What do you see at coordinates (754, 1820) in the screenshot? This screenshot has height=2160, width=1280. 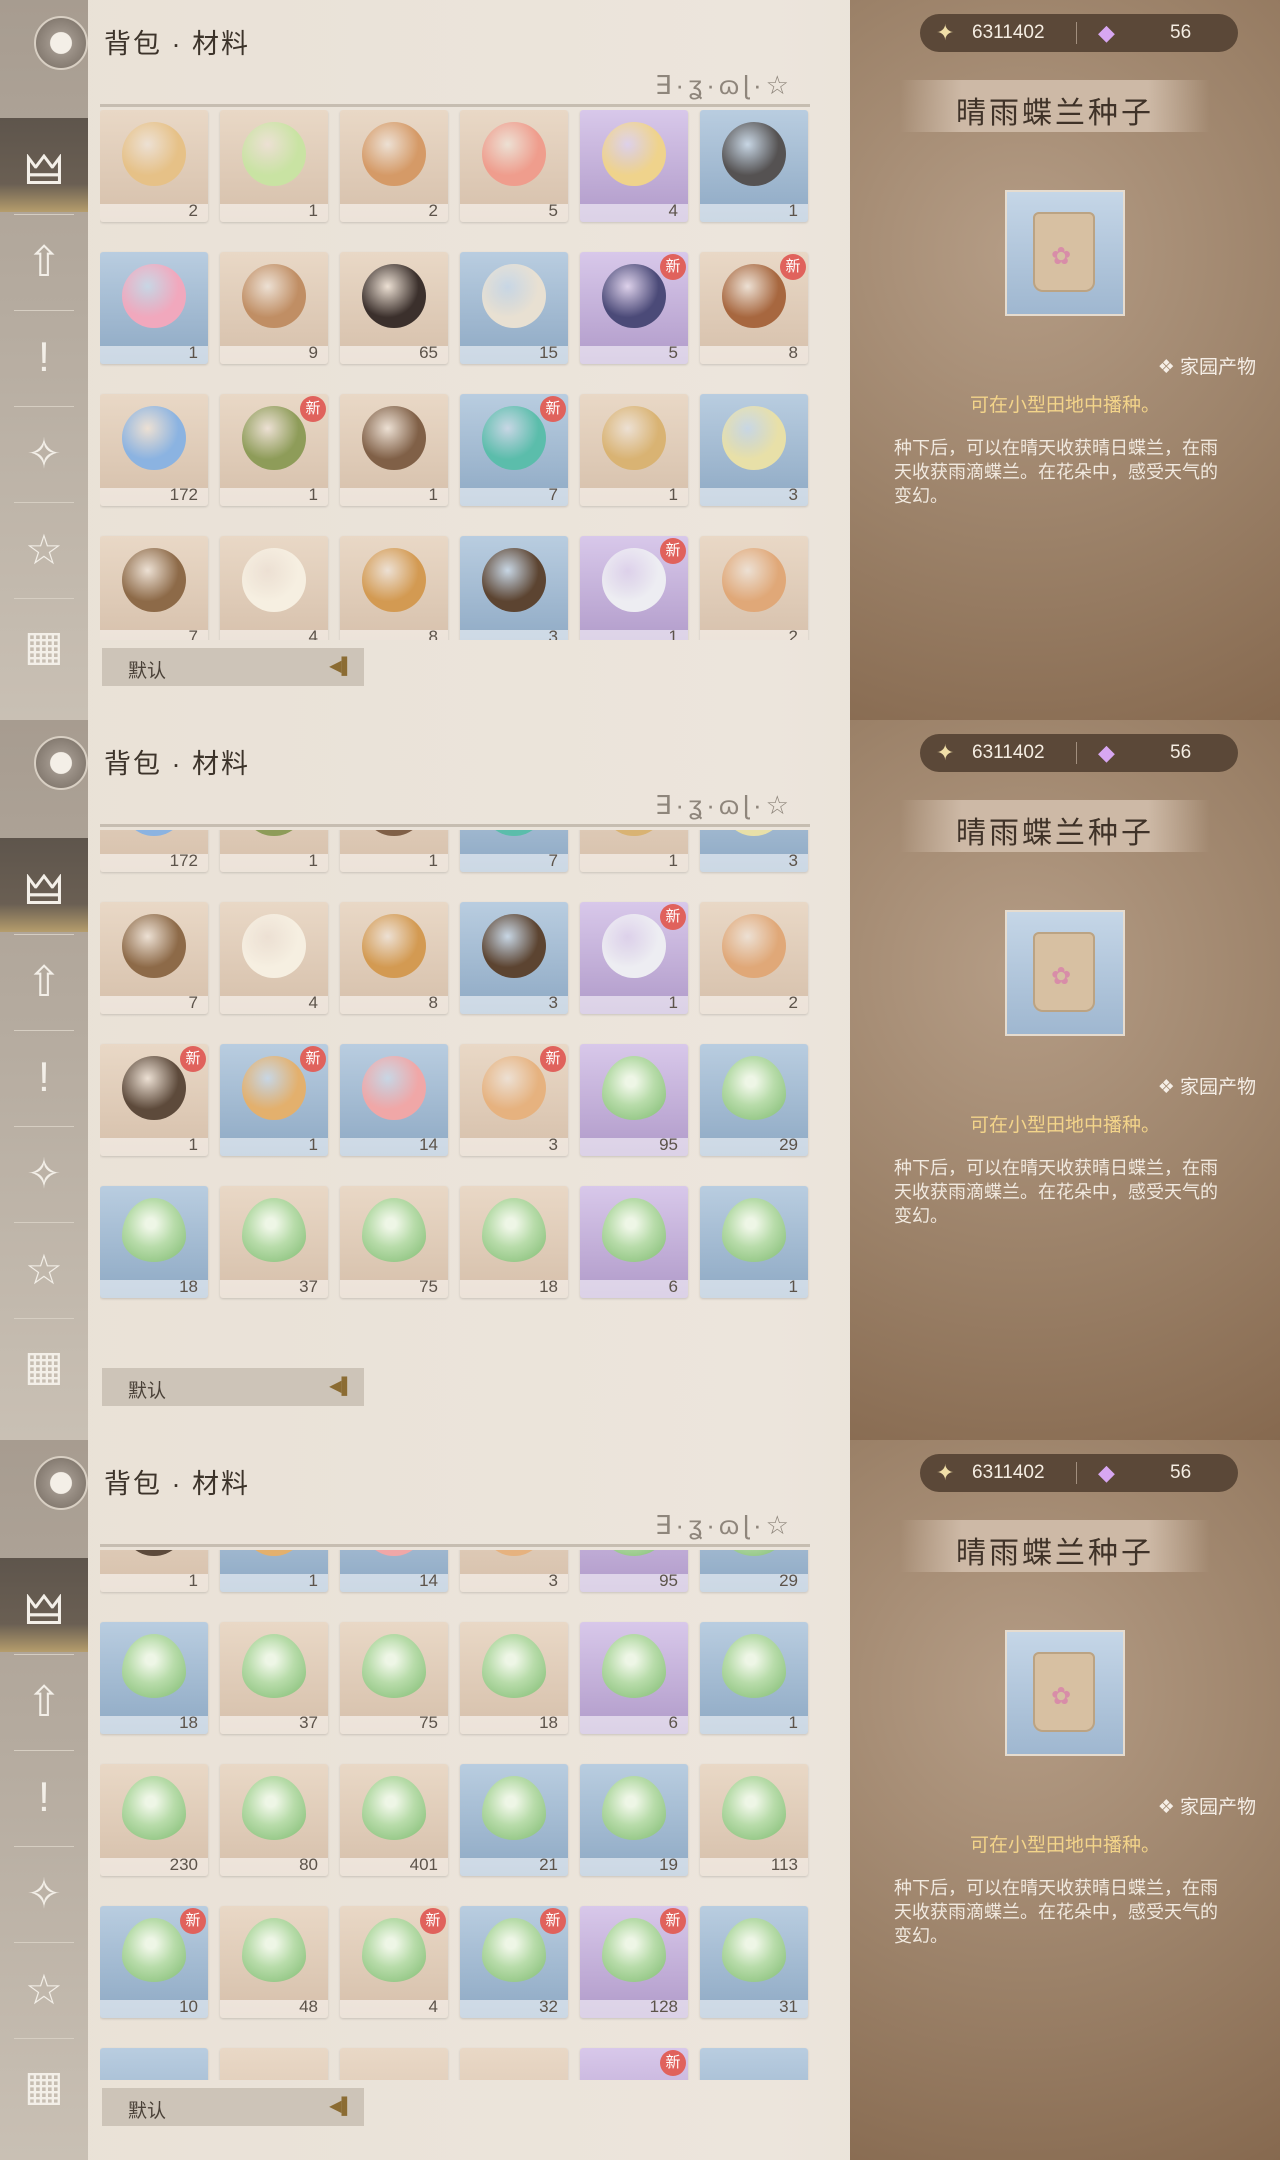 I see `item-slot: 113` at bounding box center [754, 1820].